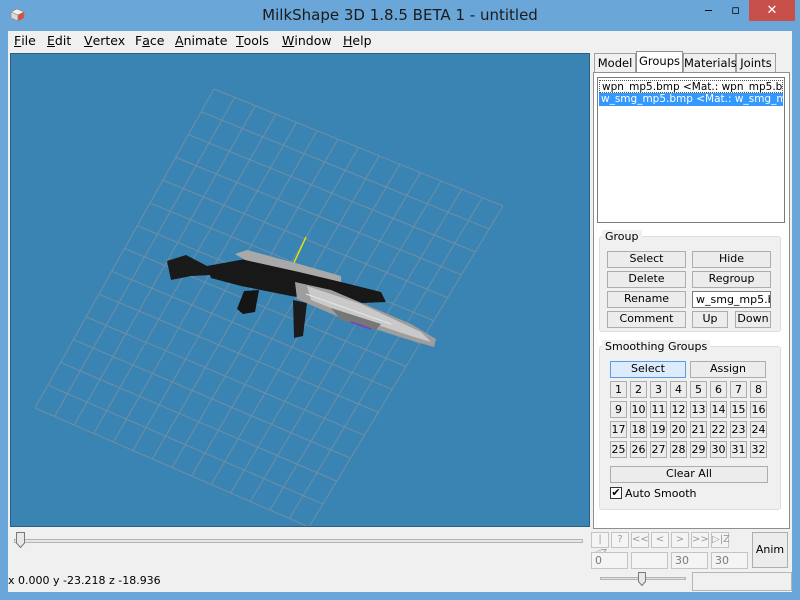  Describe the element at coordinates (63, 40) in the screenshot. I see `menu-edit-rest: dit` at that location.